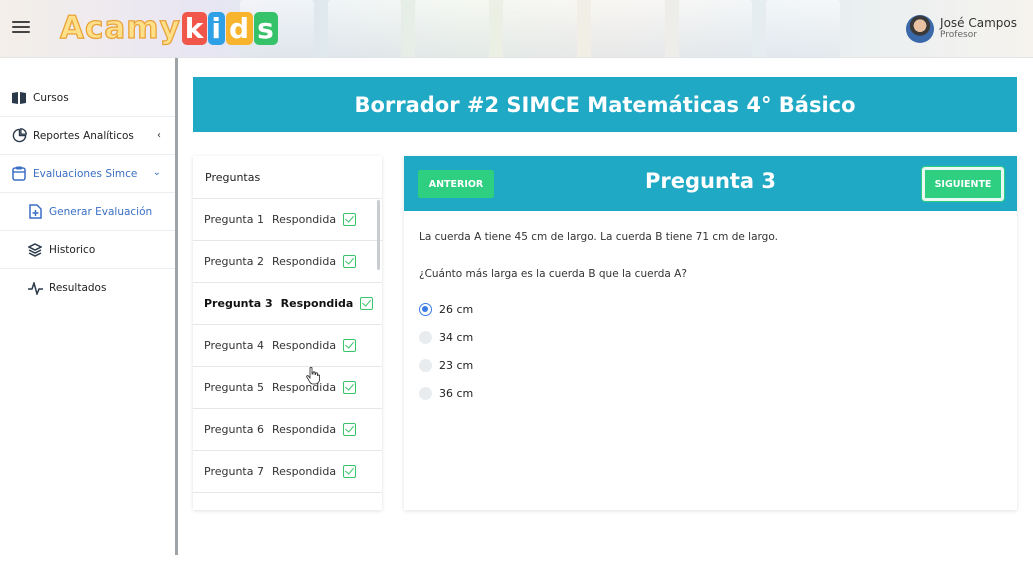 This screenshot has width=1033, height=581. Describe the element at coordinates (217, 28) in the screenshot. I see `logo-letter: i` at that location.